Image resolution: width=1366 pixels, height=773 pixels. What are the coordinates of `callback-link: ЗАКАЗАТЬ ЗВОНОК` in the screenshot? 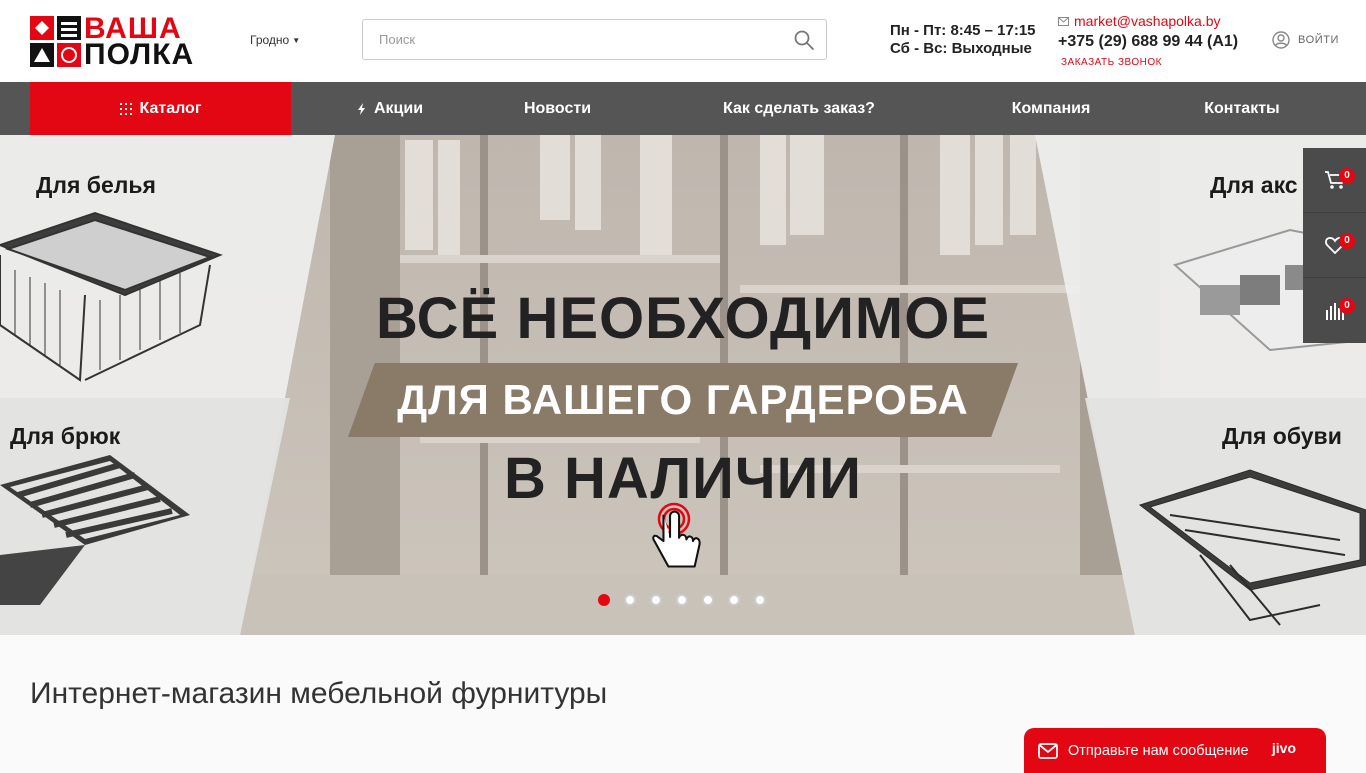 It's located at (1149, 62).